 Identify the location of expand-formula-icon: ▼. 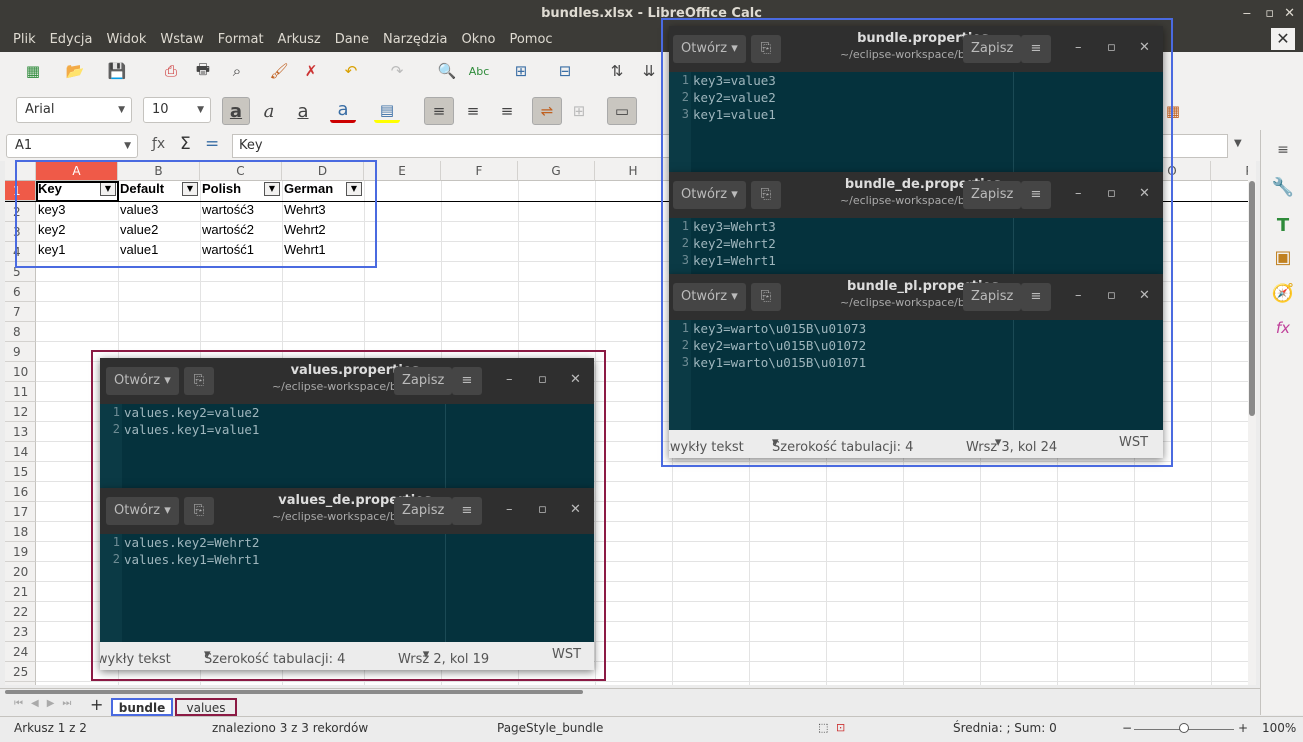
(1238, 143).